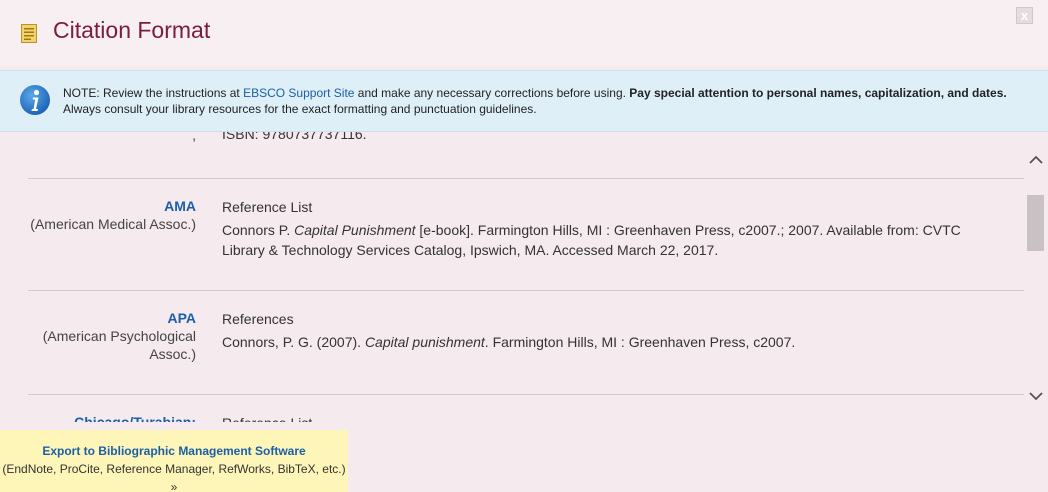  What do you see at coordinates (119, 345) in the screenshot?
I see `citation-style-name: (American Psychological Assoc.)` at bounding box center [119, 345].